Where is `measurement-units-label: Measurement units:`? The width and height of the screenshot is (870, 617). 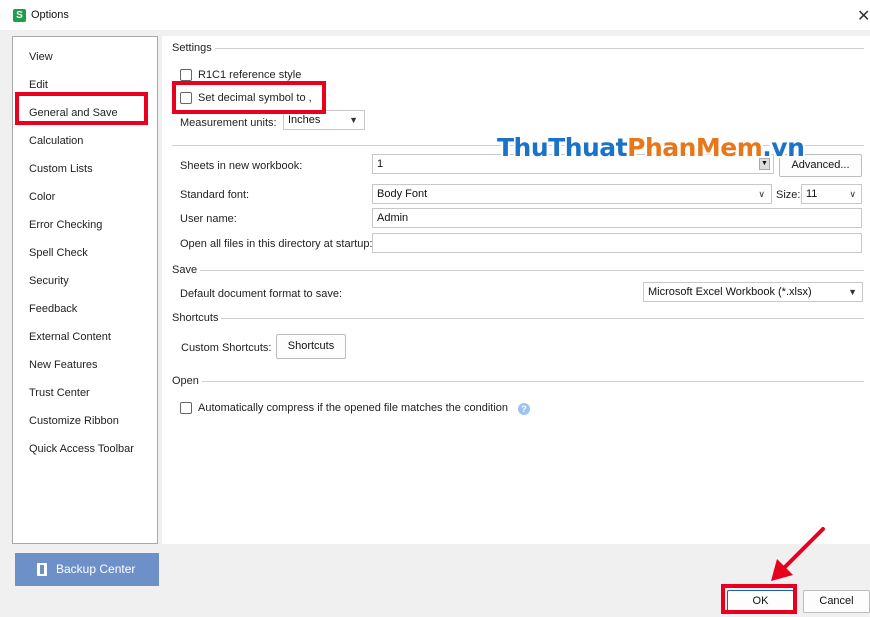
measurement-units-label: Measurement units: is located at coordinates (228, 123).